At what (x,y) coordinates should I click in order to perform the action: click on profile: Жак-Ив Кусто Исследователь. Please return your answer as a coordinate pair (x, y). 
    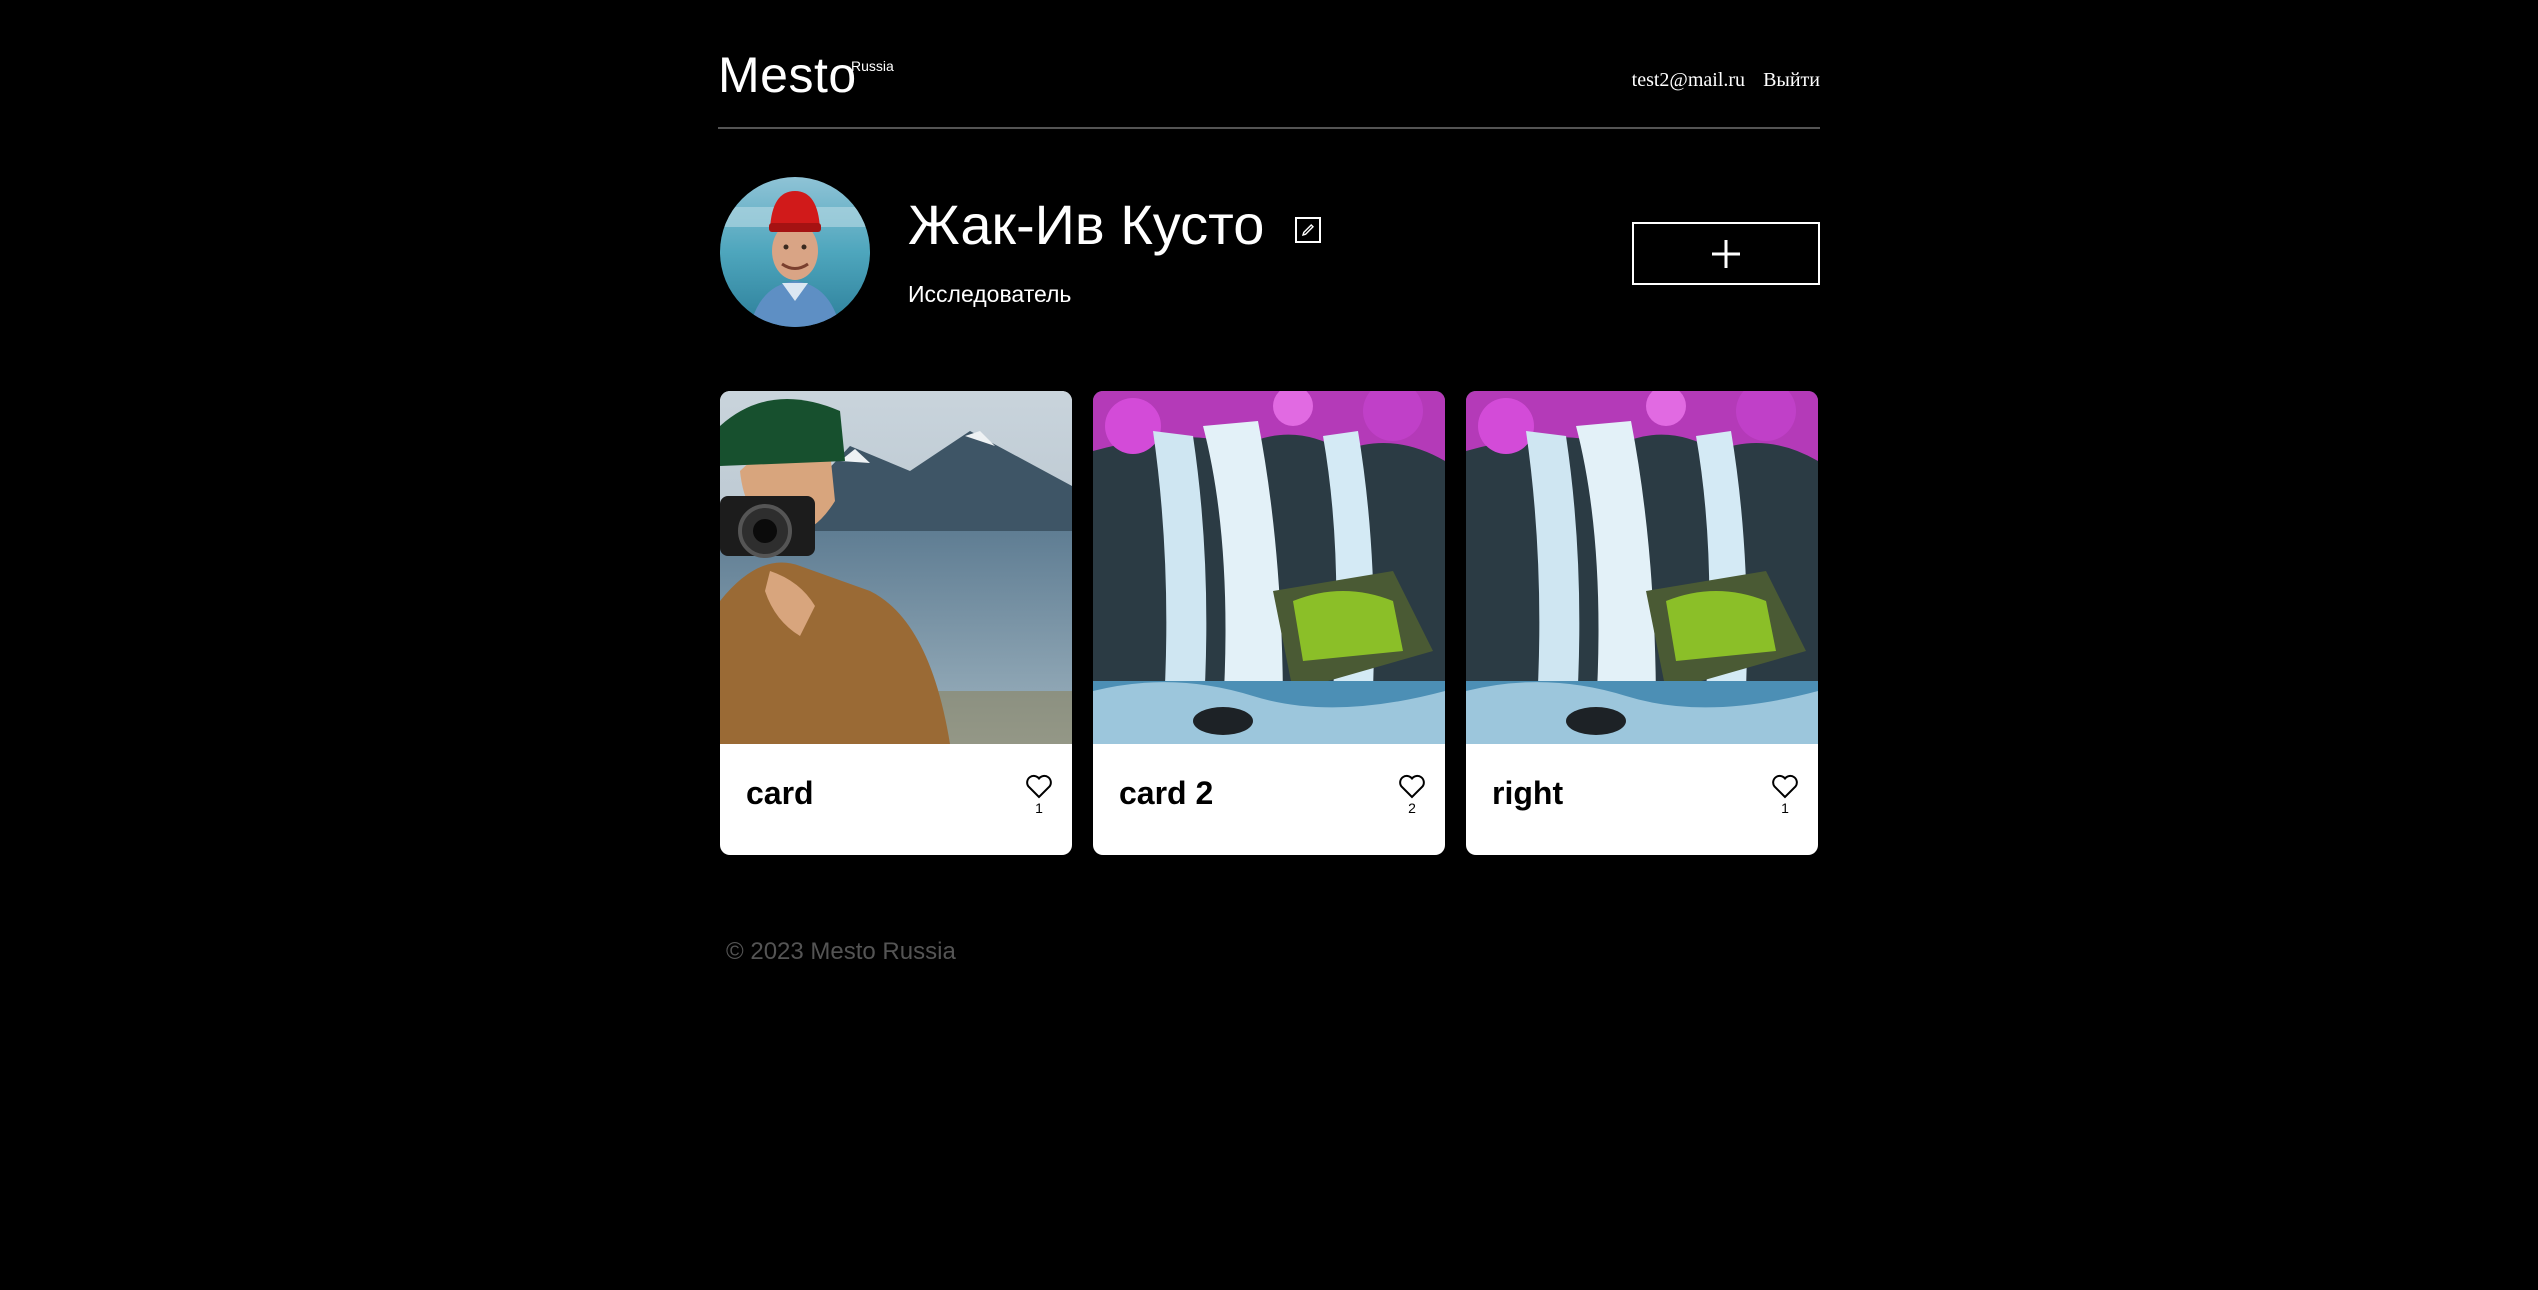
    Looking at the image, I should click on (1269, 253).